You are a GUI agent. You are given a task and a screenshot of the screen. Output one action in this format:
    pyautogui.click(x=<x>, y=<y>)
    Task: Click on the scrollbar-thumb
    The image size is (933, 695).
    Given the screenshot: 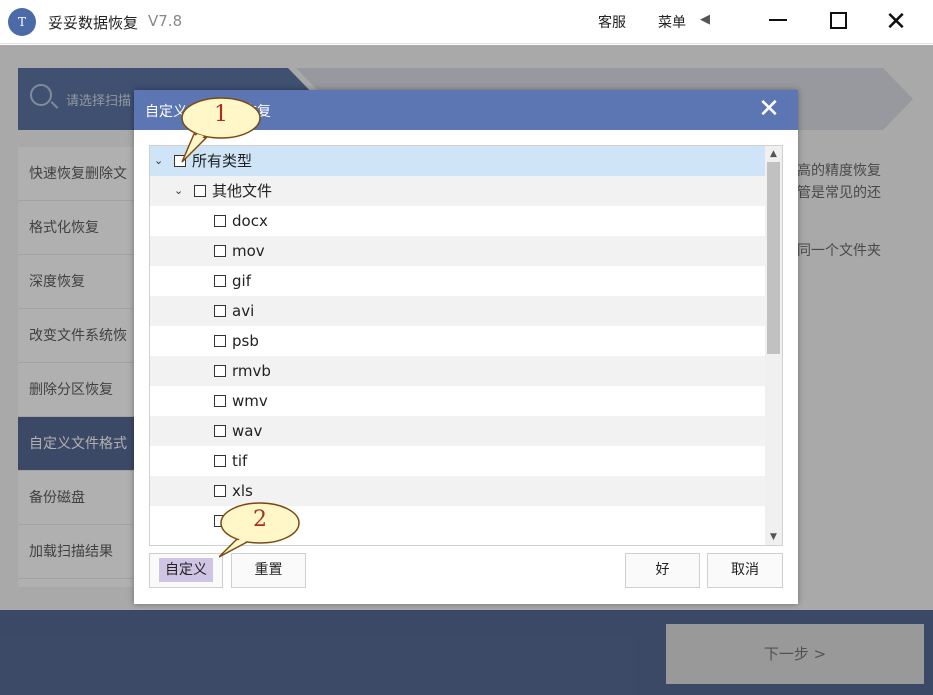 What is the action you would take?
    pyautogui.click(x=773, y=258)
    